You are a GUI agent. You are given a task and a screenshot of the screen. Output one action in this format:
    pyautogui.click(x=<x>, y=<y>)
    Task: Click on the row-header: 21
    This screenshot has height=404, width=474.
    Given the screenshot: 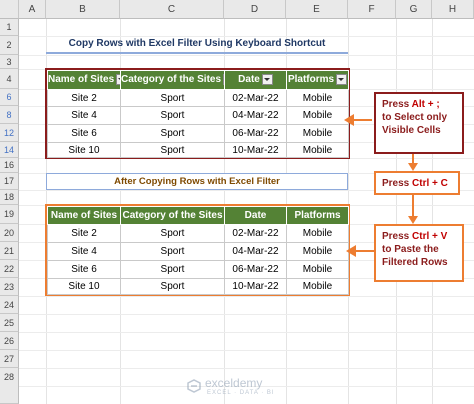 What is the action you would take?
    pyautogui.click(x=9, y=251)
    